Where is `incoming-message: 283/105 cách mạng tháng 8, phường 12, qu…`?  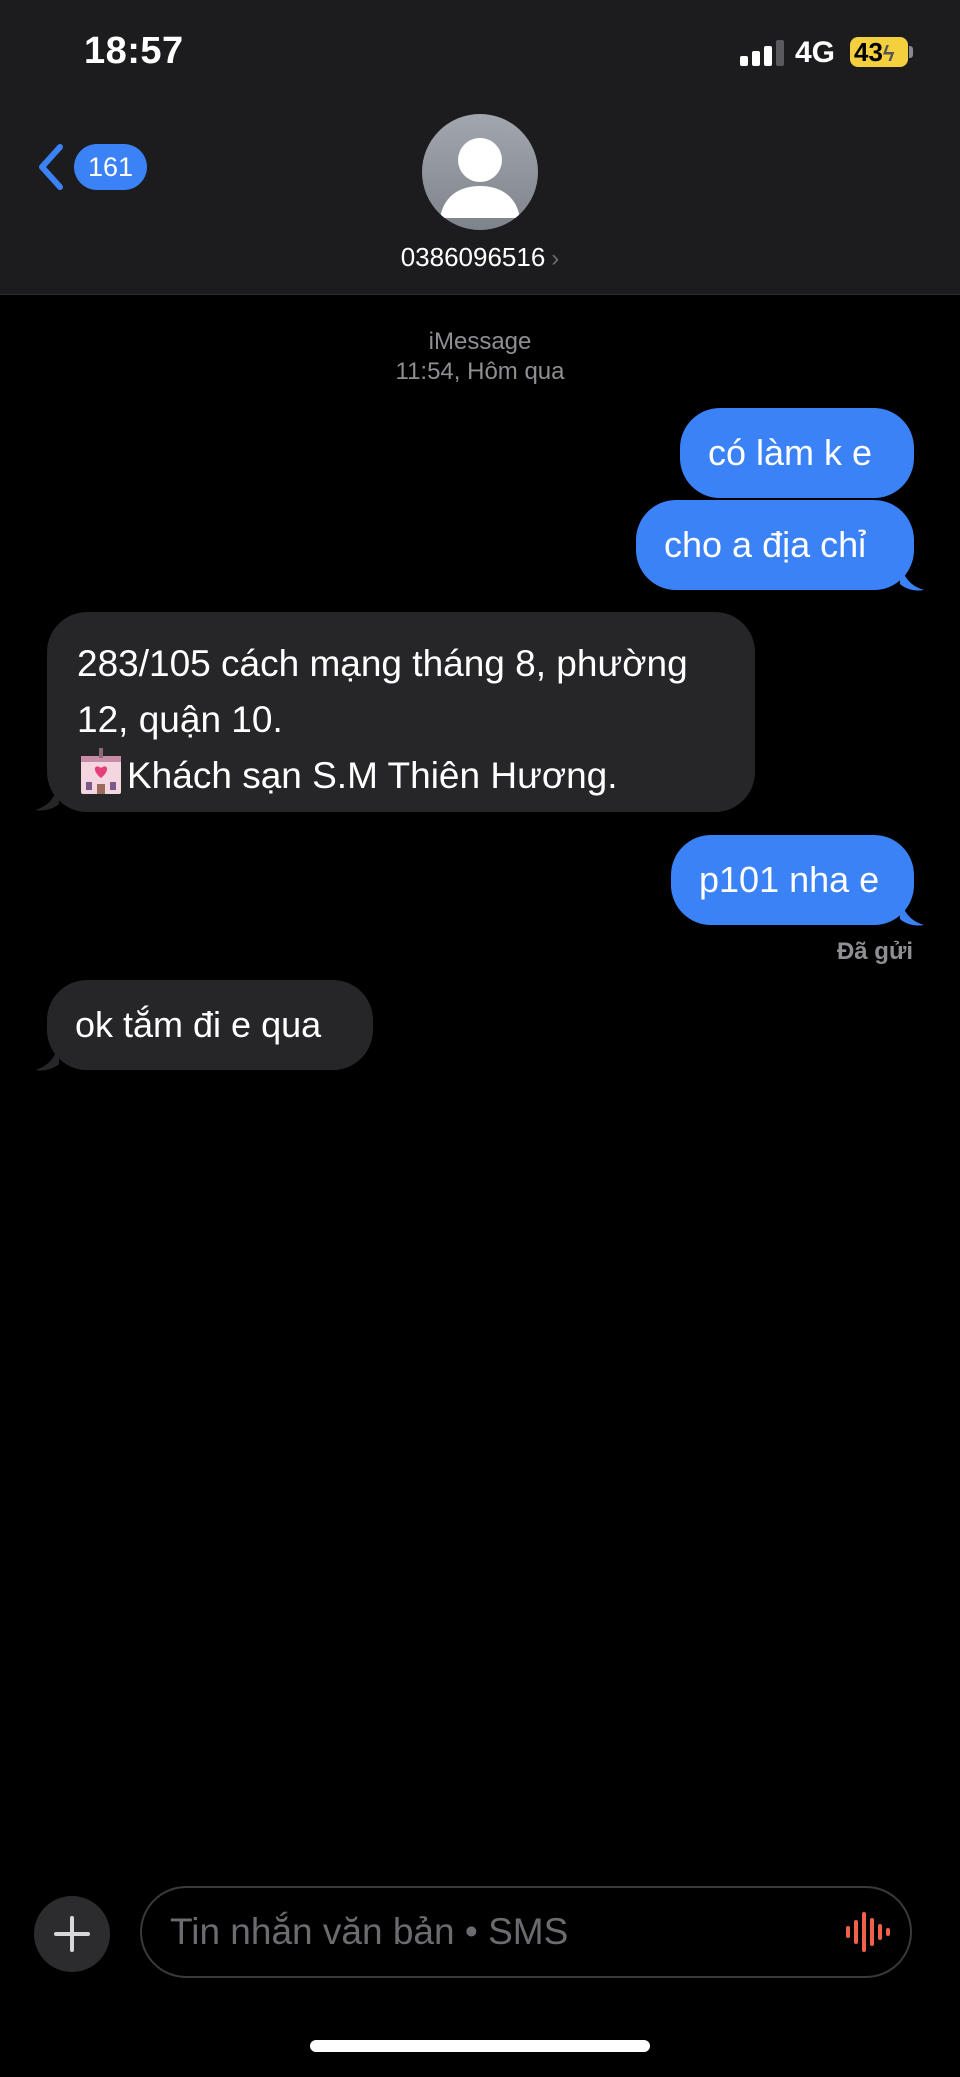
incoming-message: 283/105 cách mạng tháng 8, phường 12, qu… is located at coordinates (401, 712).